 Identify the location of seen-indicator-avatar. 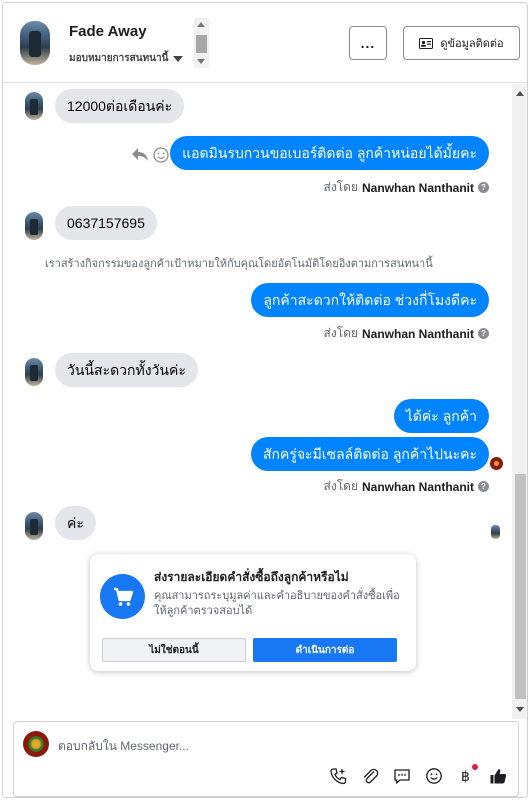
(495, 532).